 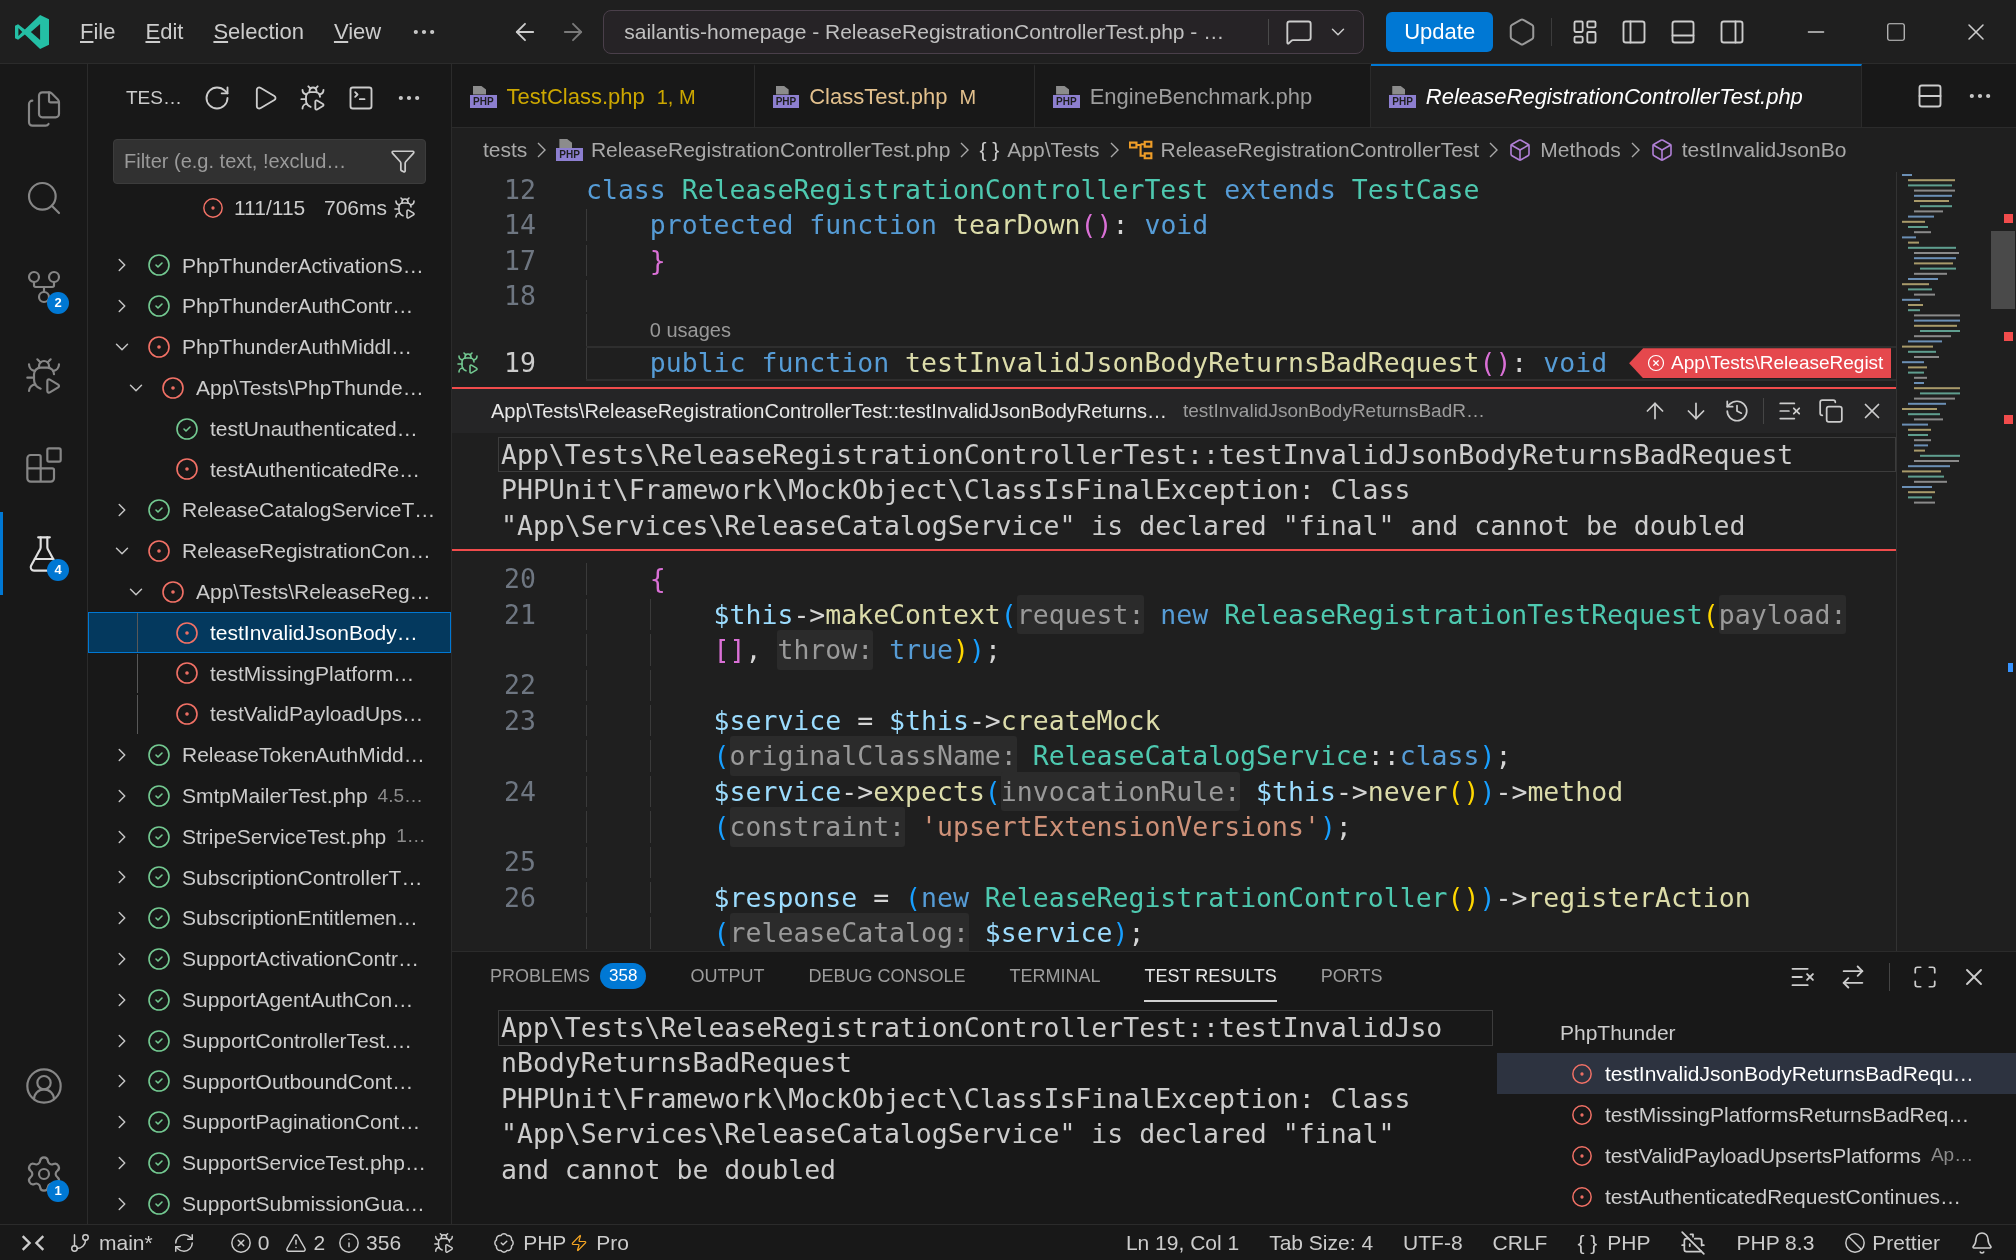 What do you see at coordinates (361, 98) in the screenshot?
I see `terminal-icon` at bounding box center [361, 98].